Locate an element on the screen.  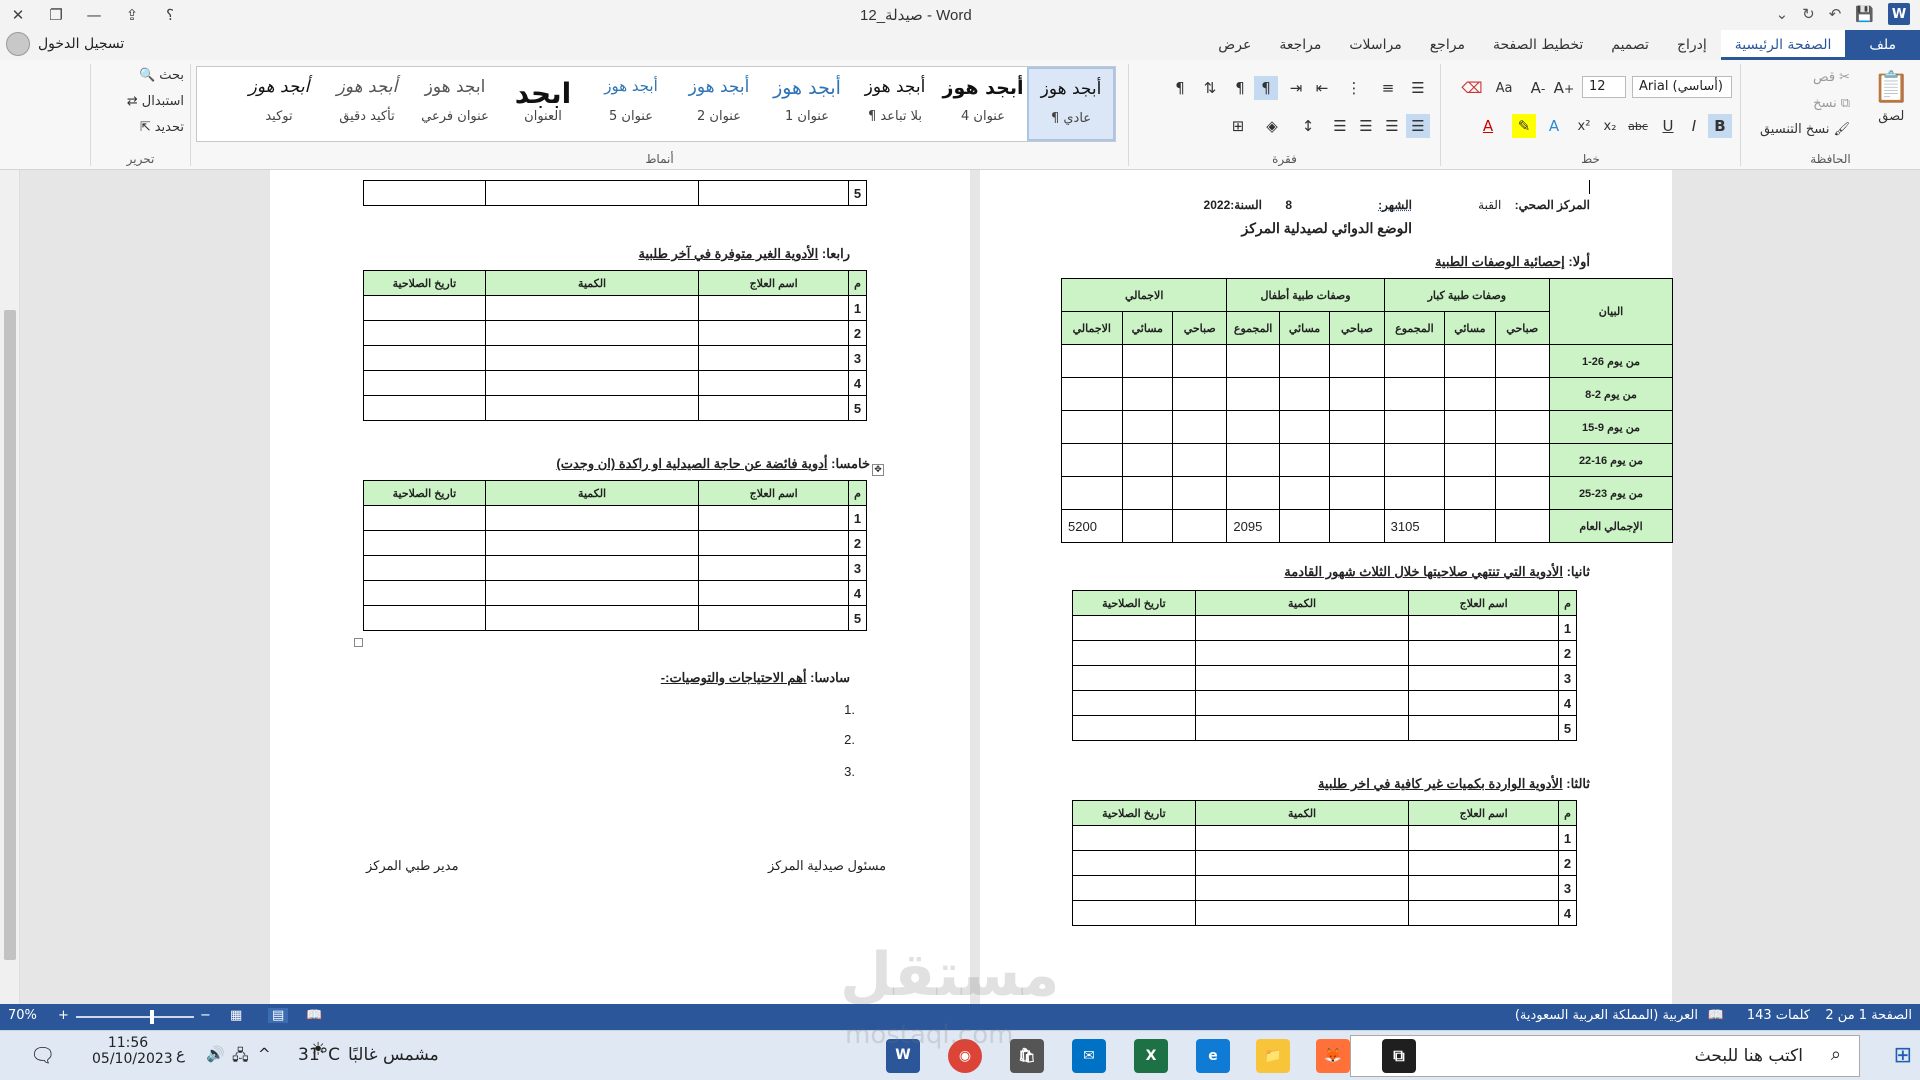
align-left-icon: ☰ is located at coordinates (1366, 126).